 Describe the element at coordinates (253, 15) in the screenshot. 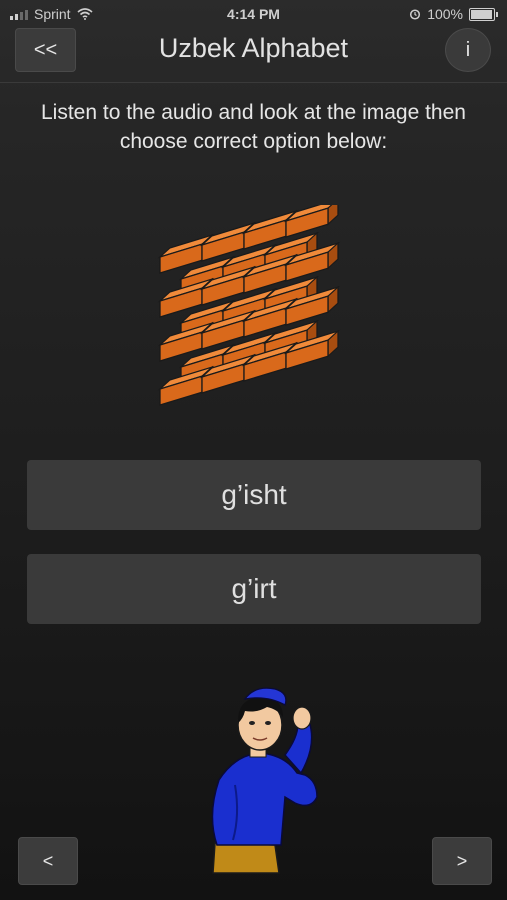

I see `status-bar: Sprint 4:14 PM 100%` at that location.